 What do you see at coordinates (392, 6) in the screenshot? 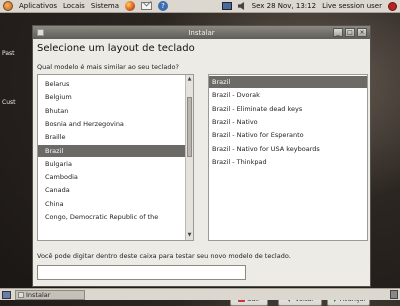
I see `power-icon` at bounding box center [392, 6].